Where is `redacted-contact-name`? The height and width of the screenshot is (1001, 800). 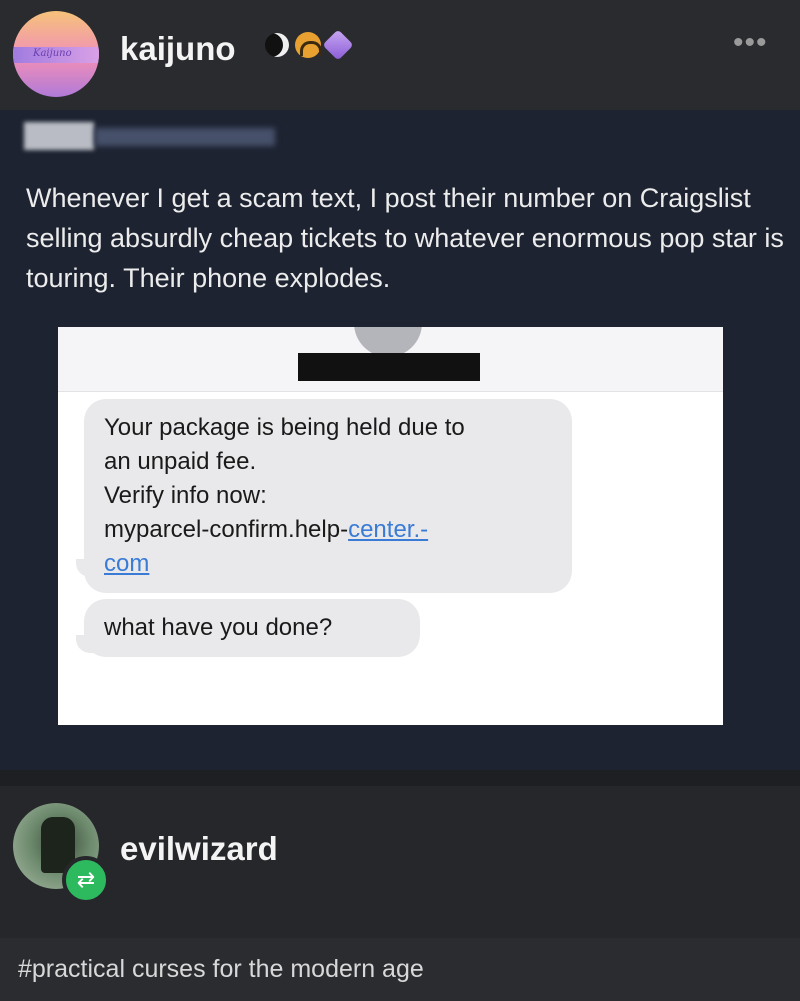
redacted-contact-name is located at coordinates (389, 367).